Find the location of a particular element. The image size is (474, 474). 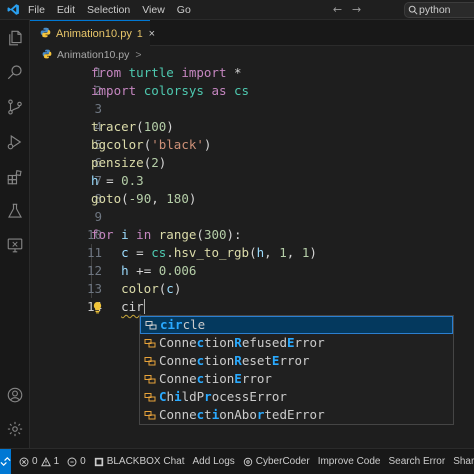

testing-flask-icon is located at coordinates (15, 211).